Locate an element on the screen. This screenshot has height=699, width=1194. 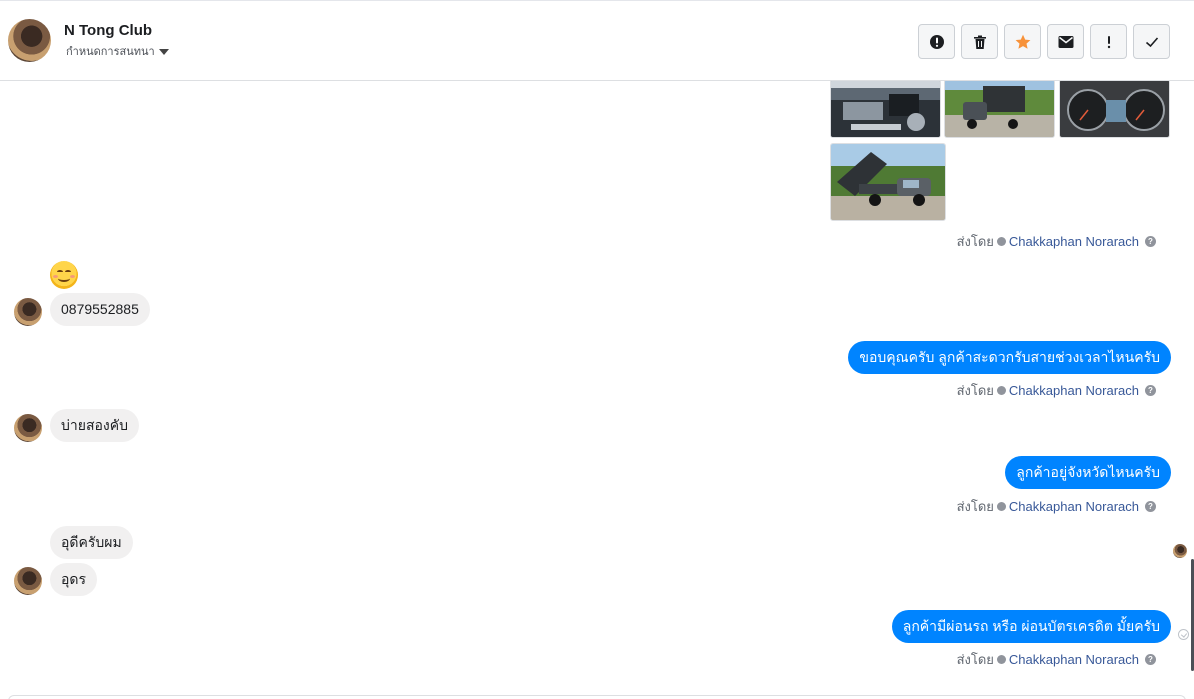
delete-button is located at coordinates (979, 41).